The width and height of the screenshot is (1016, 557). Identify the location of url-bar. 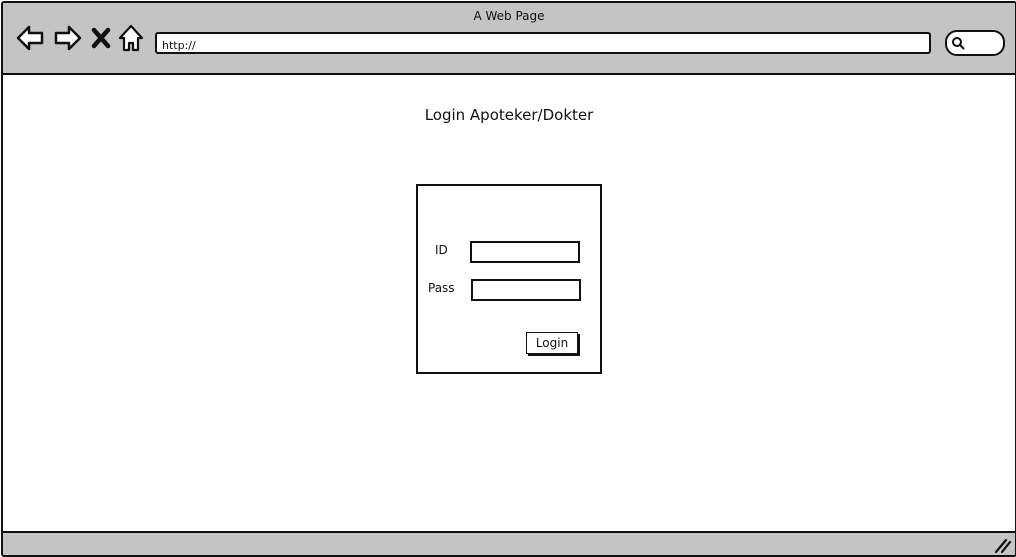
(543, 43).